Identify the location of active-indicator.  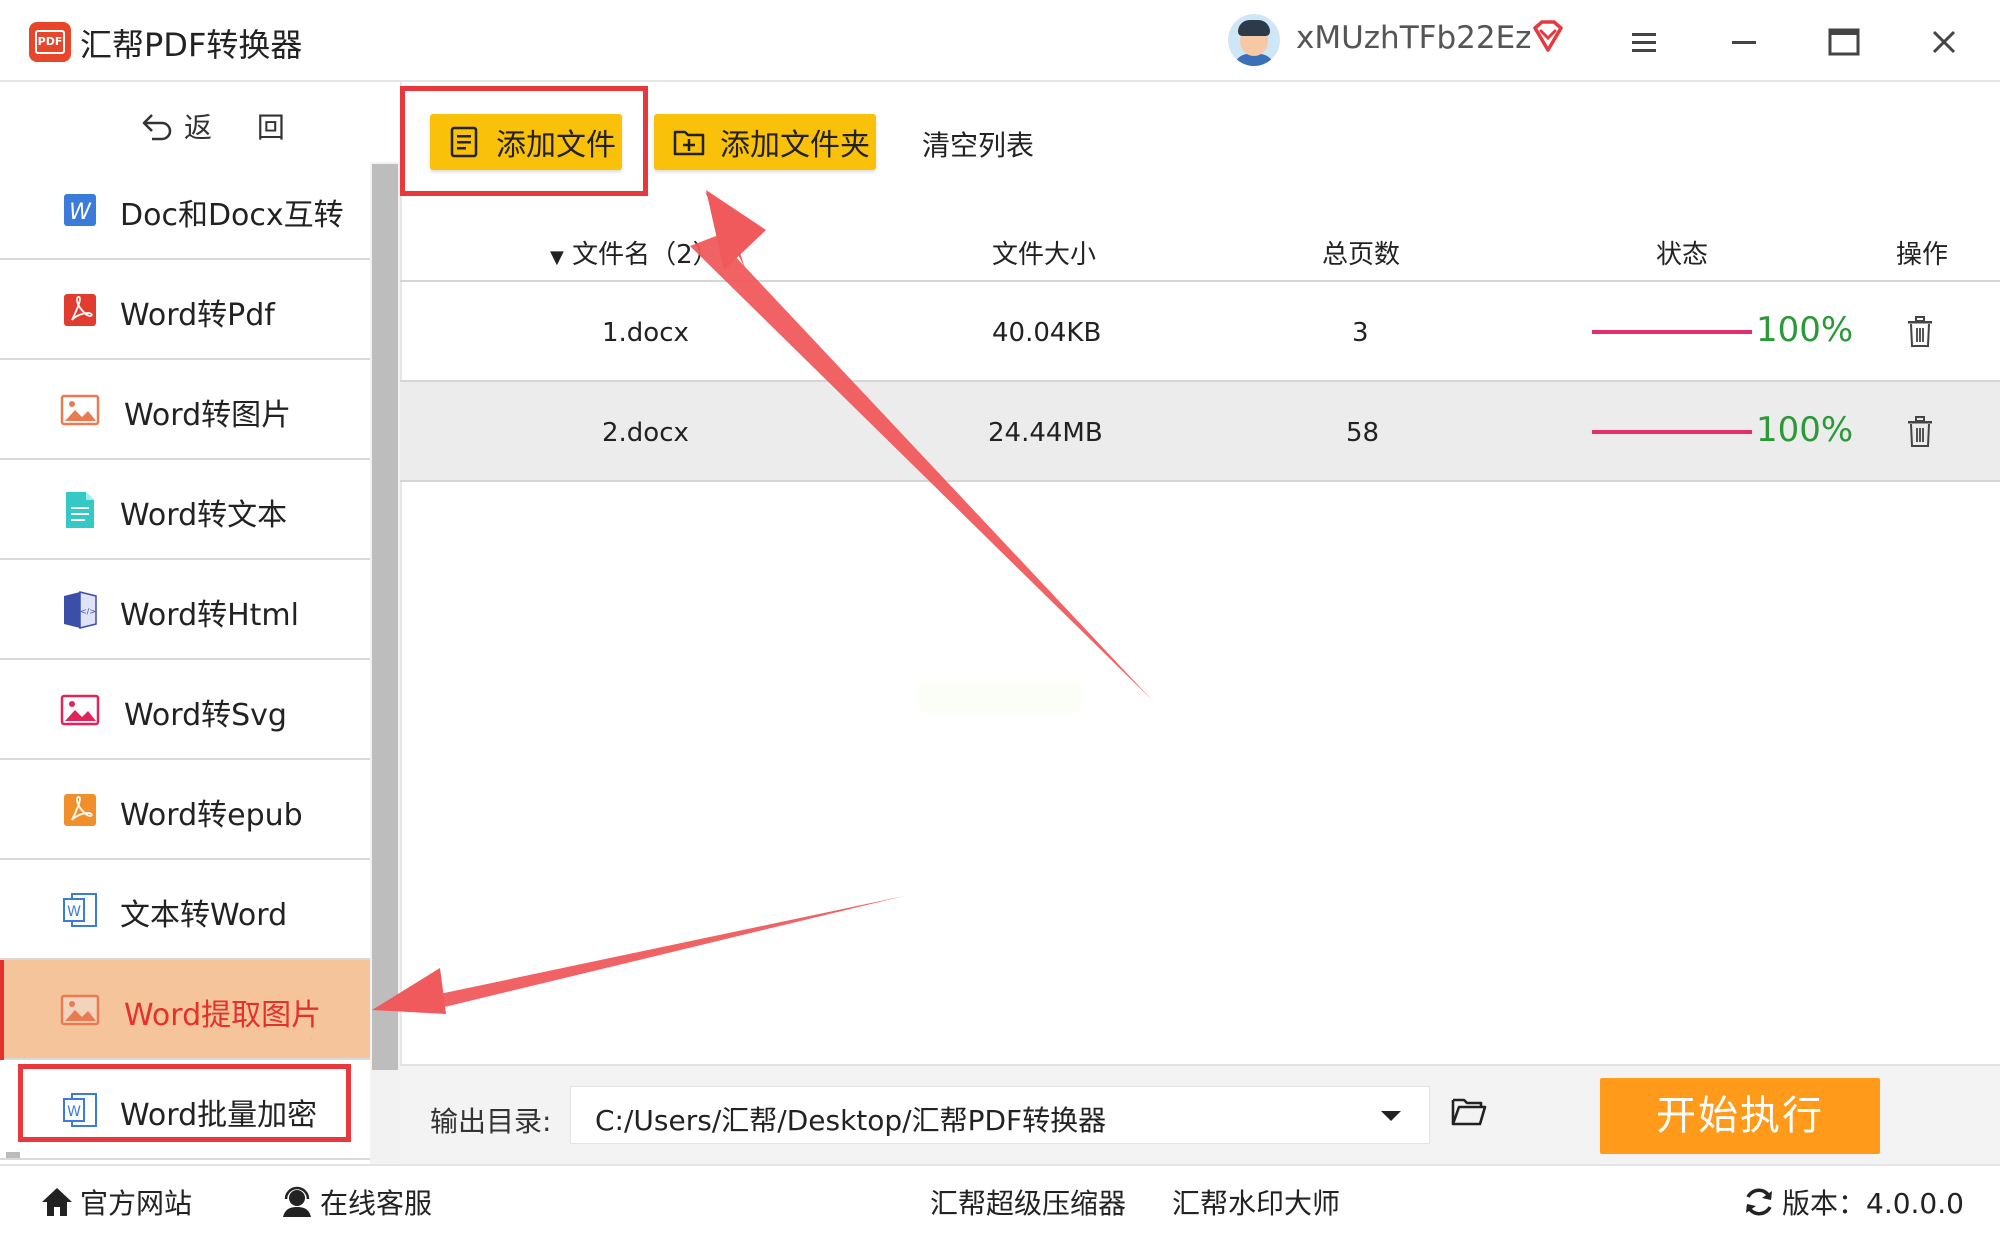
(2, 1010).